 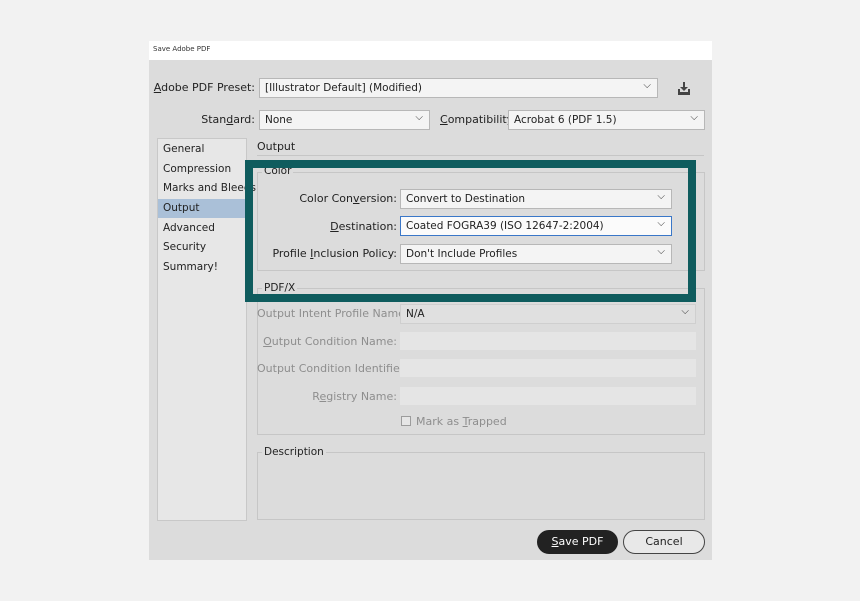 What do you see at coordinates (480, 155) in the screenshot?
I see `panel-divider` at bounding box center [480, 155].